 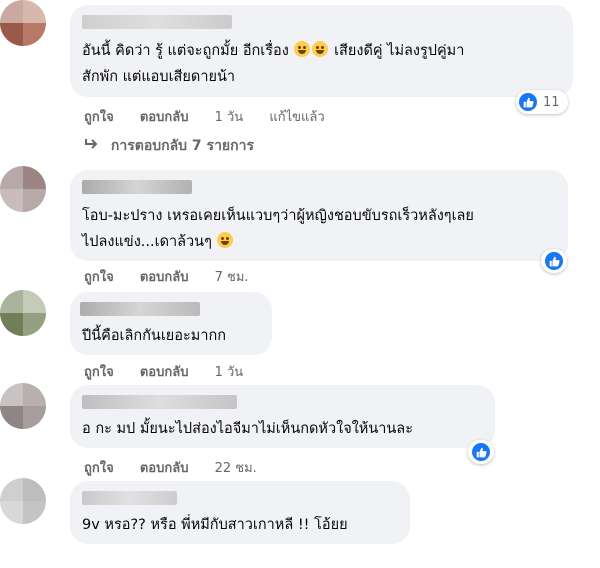 I want to click on comment-text-line: อันนี้ คิดว่า รู้ แต่จะถูกมั้ย อีกเรื่อง, so click(x=185, y=51).